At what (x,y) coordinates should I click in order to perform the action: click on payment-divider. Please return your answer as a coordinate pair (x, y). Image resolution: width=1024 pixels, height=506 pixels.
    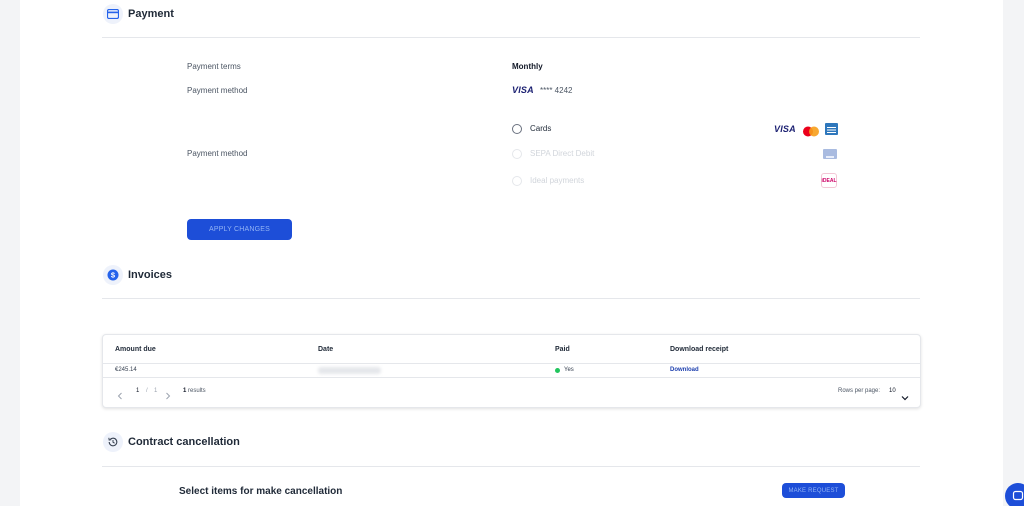
    Looking at the image, I should click on (511, 37).